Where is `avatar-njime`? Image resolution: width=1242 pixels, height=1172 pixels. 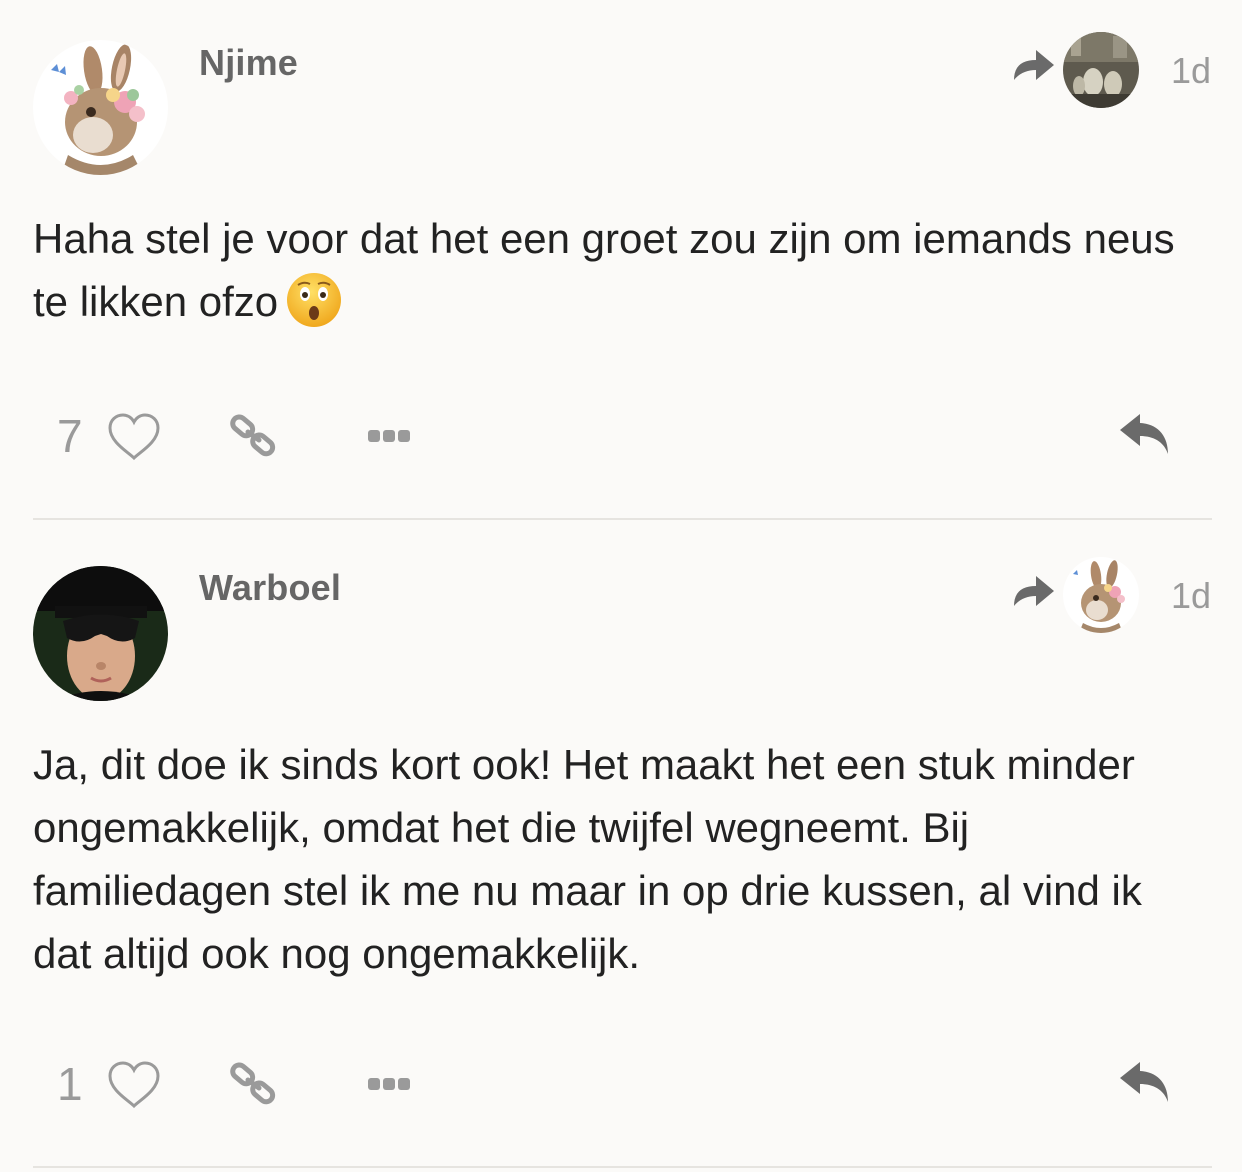
avatar-njime is located at coordinates (100, 107).